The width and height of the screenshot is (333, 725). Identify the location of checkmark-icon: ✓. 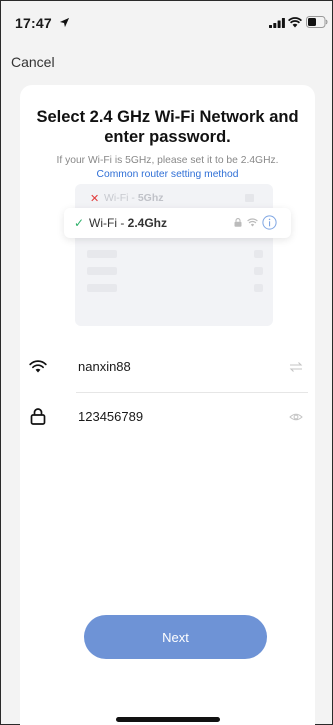
(79, 223).